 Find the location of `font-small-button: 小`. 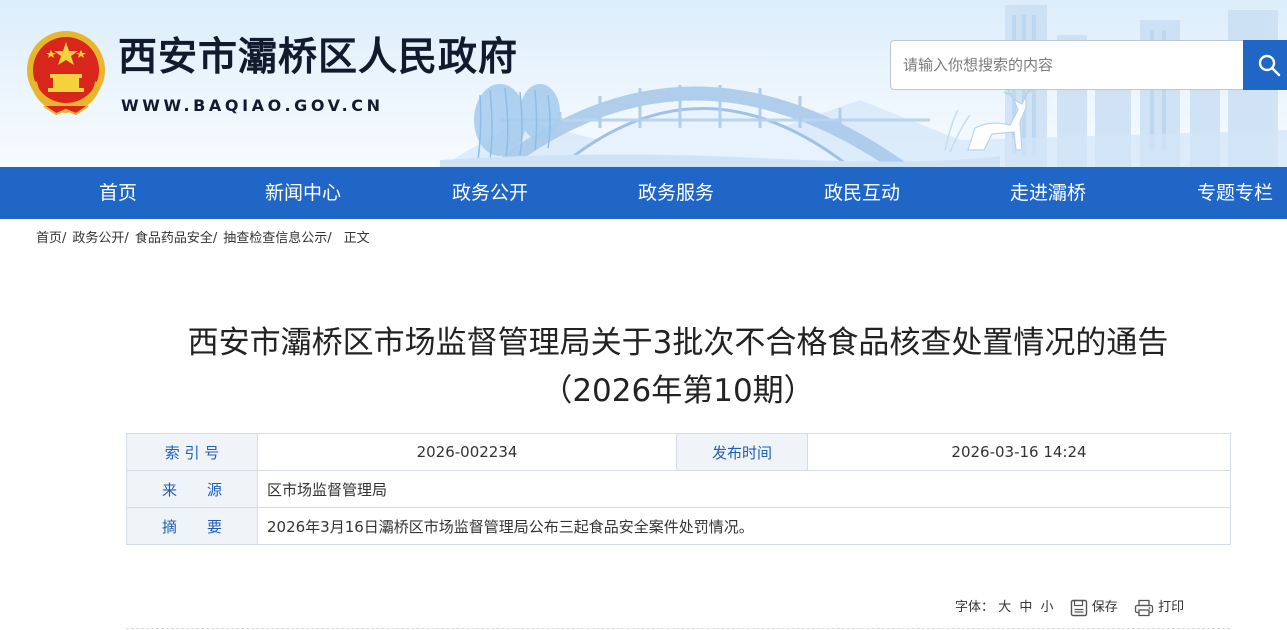

font-small-button: 小 is located at coordinates (1046, 608).